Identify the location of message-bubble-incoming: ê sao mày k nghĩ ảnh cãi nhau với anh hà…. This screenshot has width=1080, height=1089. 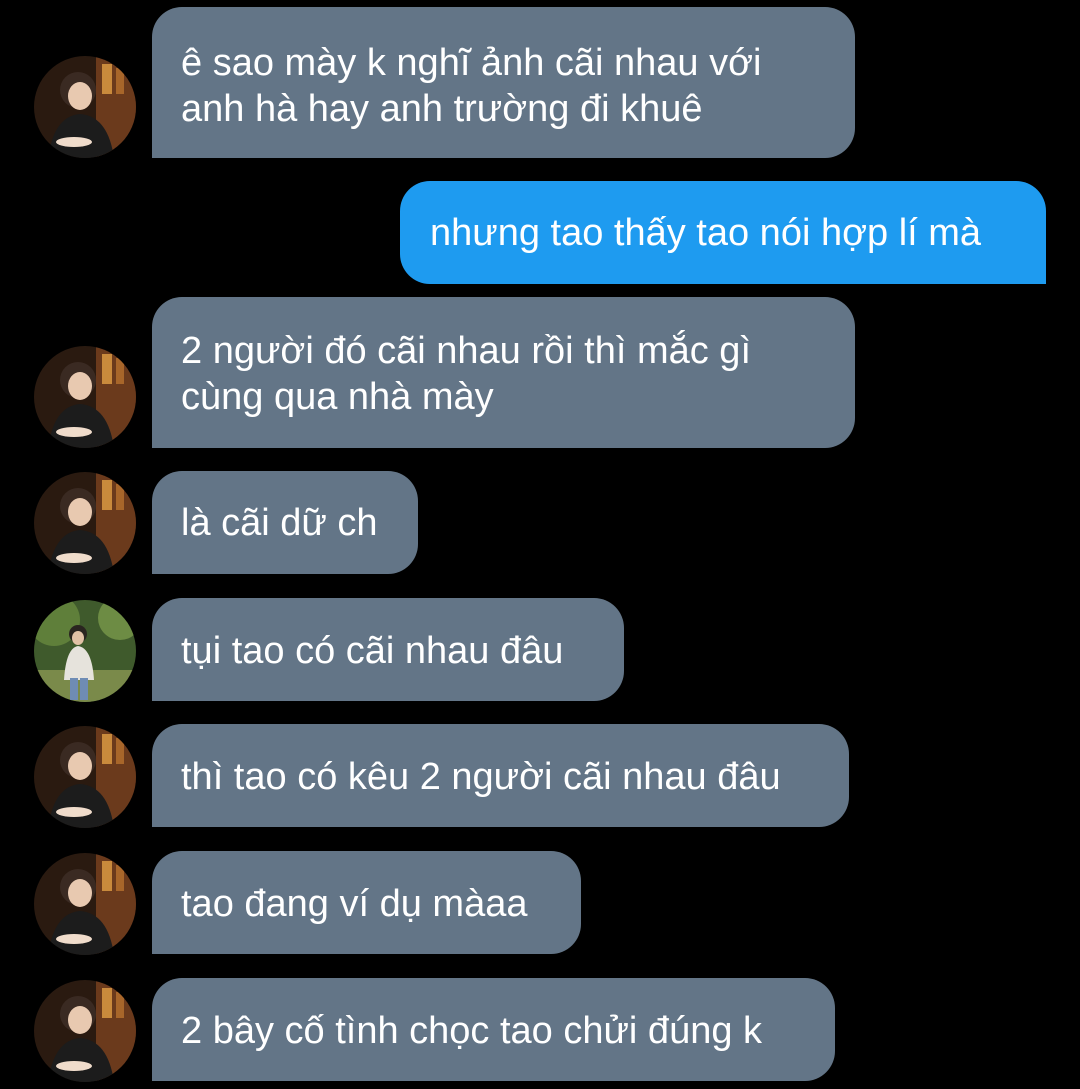
(503, 82).